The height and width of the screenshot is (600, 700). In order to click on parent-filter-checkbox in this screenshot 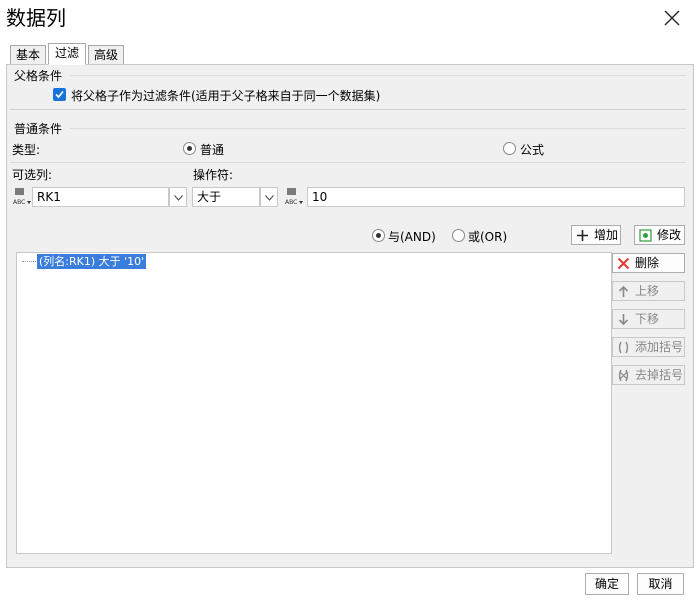, I will do `click(59, 94)`.